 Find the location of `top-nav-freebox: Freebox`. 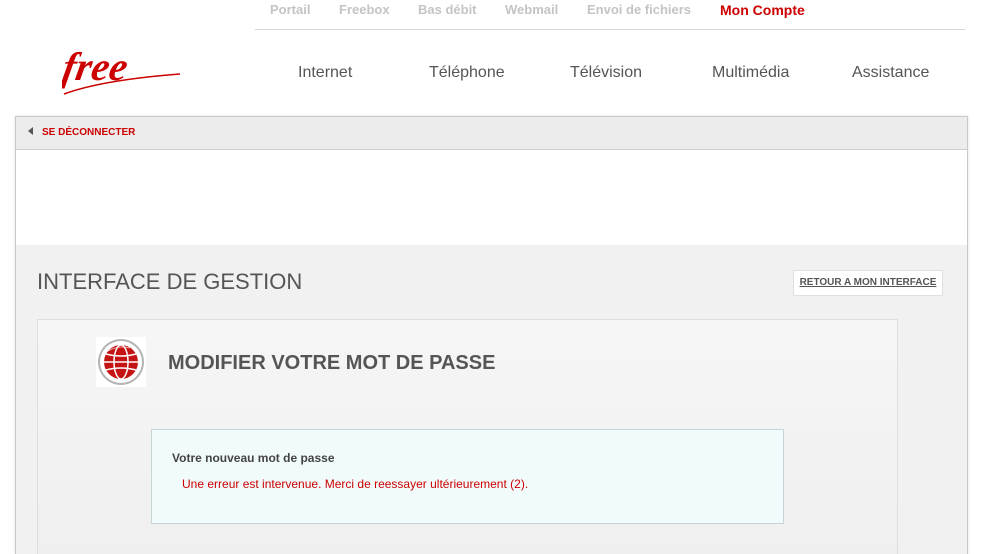

top-nav-freebox: Freebox is located at coordinates (364, 9).